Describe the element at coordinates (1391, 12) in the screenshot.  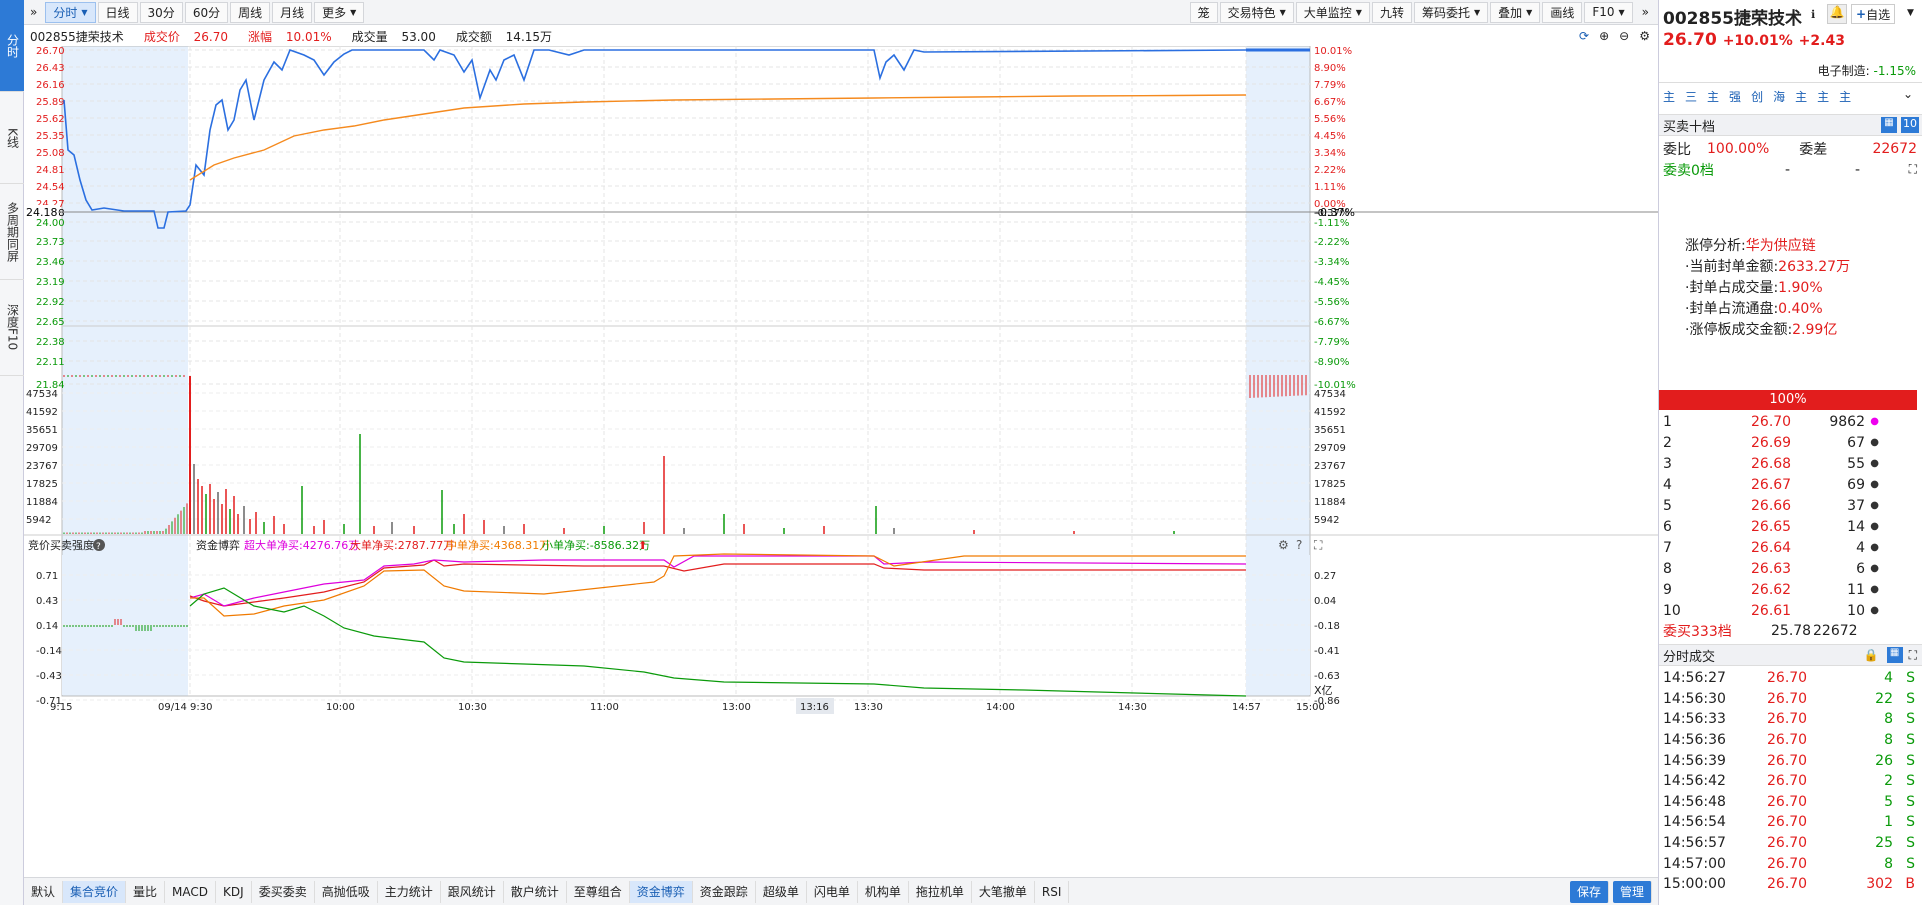
I see `tool-button-3: 九转` at that location.